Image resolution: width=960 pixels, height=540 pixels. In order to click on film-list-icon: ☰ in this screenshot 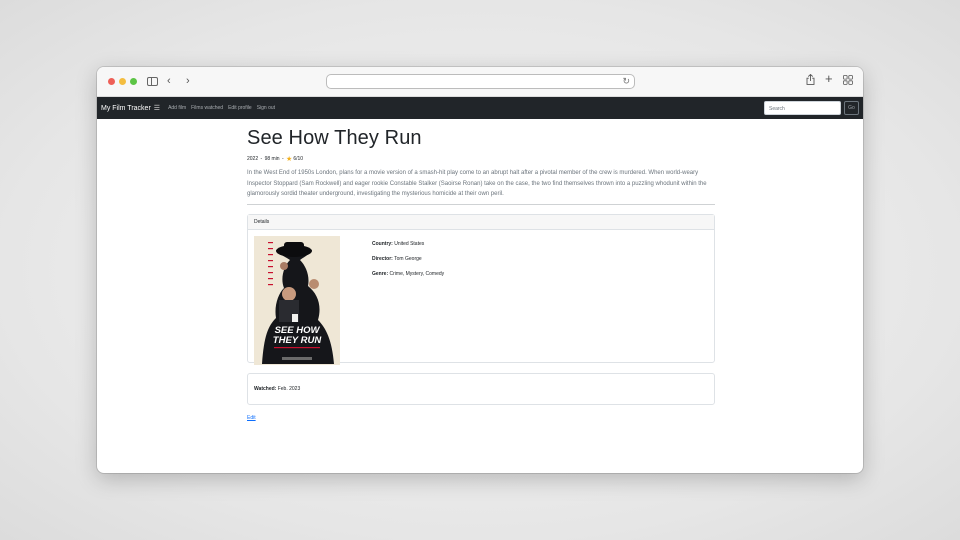, I will do `click(157, 108)`.